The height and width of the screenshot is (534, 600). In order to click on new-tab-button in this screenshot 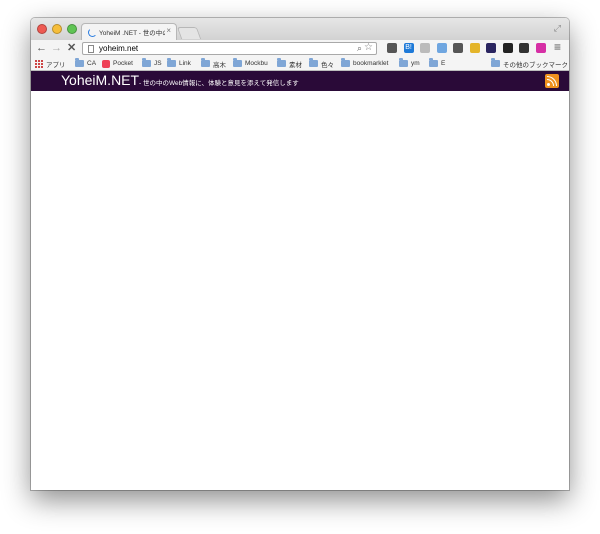, I will do `click(189, 33)`.